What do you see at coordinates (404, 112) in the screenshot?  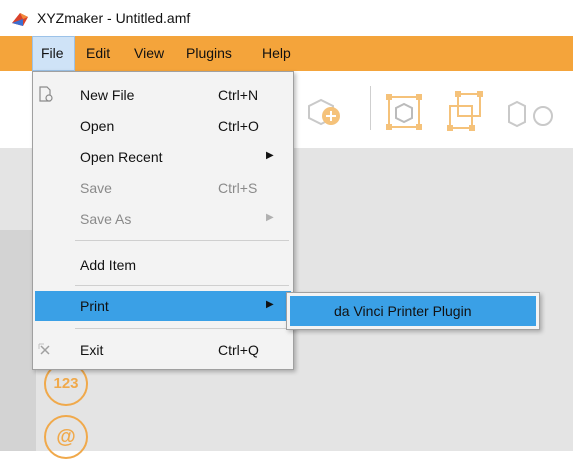 I see `group-icon` at bounding box center [404, 112].